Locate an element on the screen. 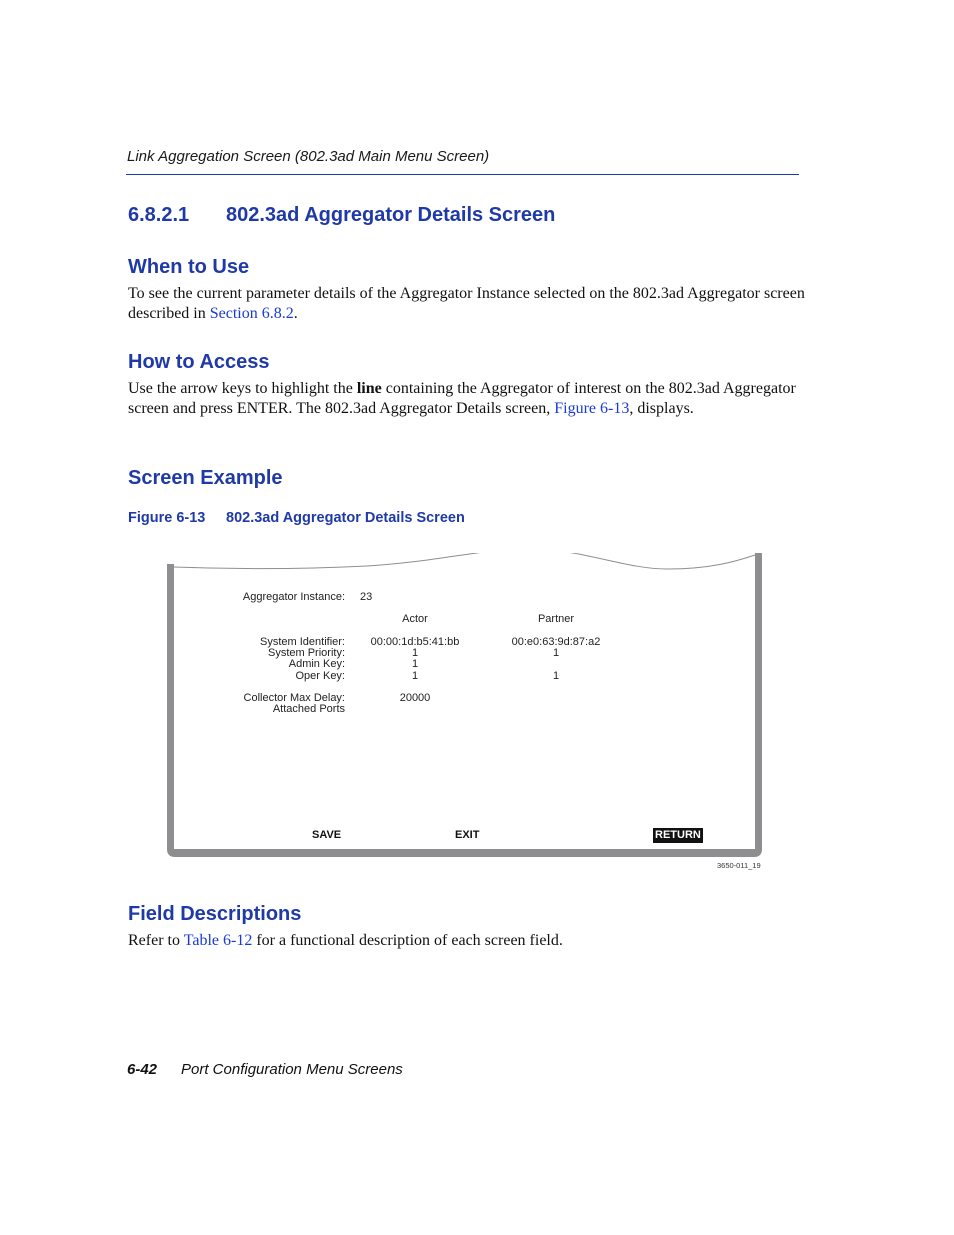 This screenshot has width=954, height=1235. heading-screen-example: Screen Example is located at coordinates (205, 478).